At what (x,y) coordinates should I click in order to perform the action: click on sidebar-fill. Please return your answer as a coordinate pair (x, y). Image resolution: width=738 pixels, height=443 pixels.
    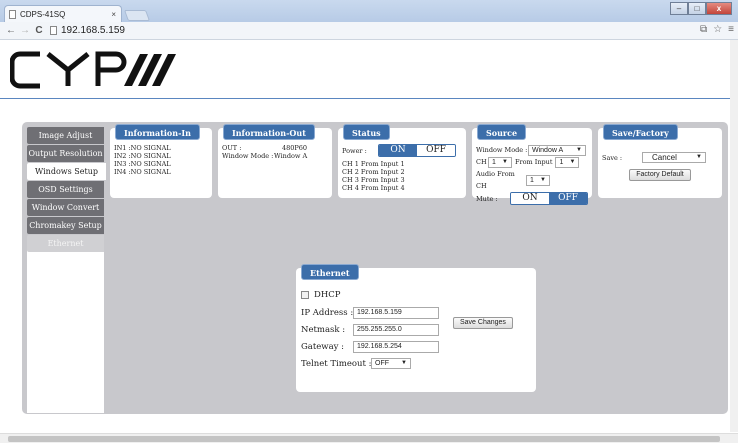
    Looking at the image, I should click on (65, 329).